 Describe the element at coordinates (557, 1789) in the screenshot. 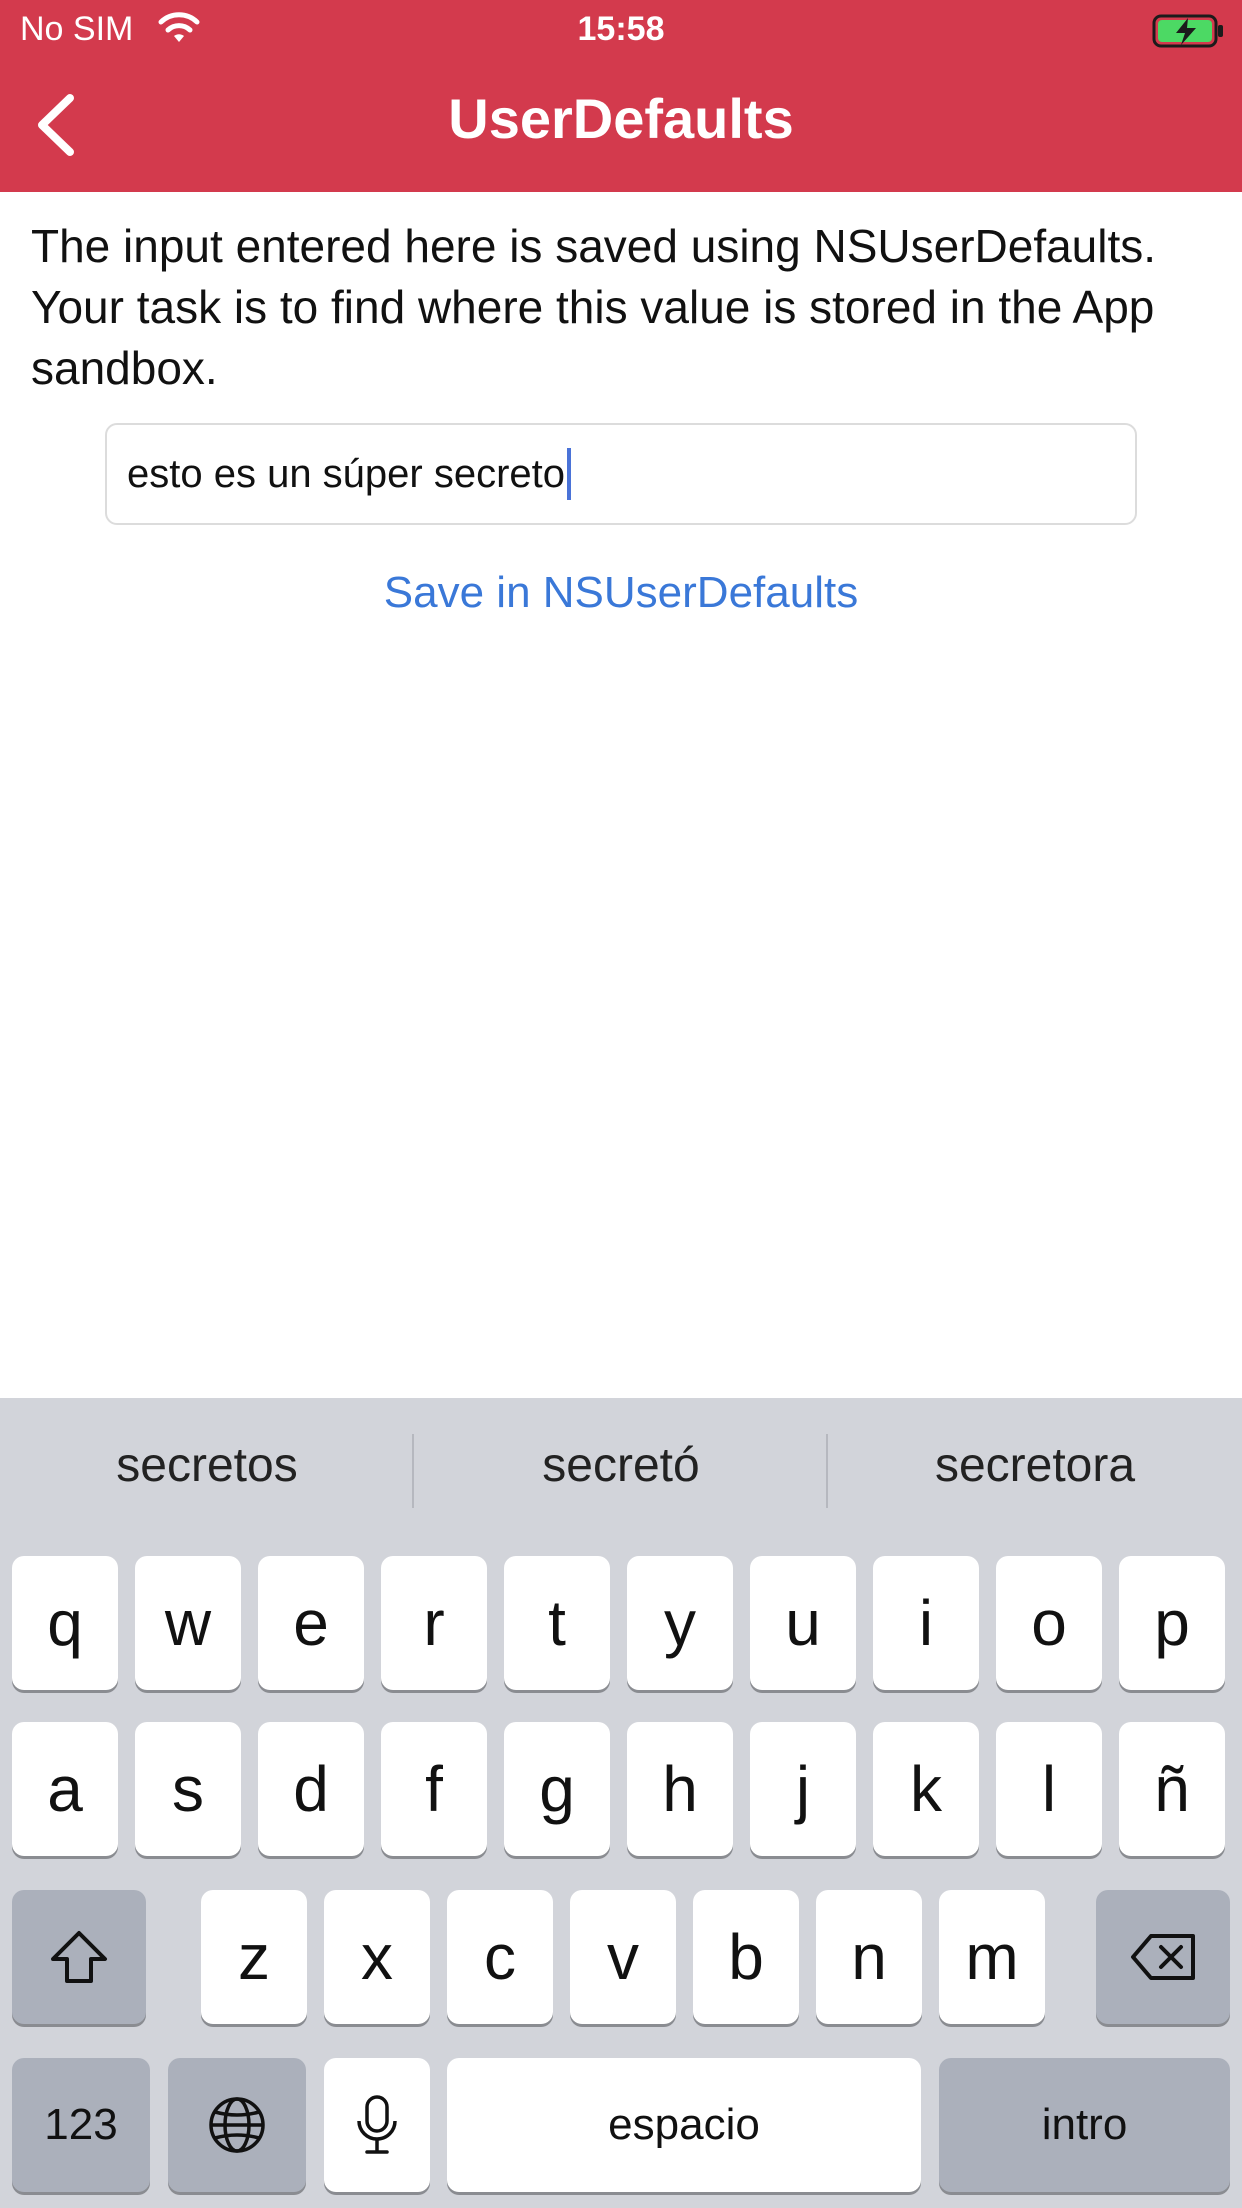

I see `key-g: g` at that location.